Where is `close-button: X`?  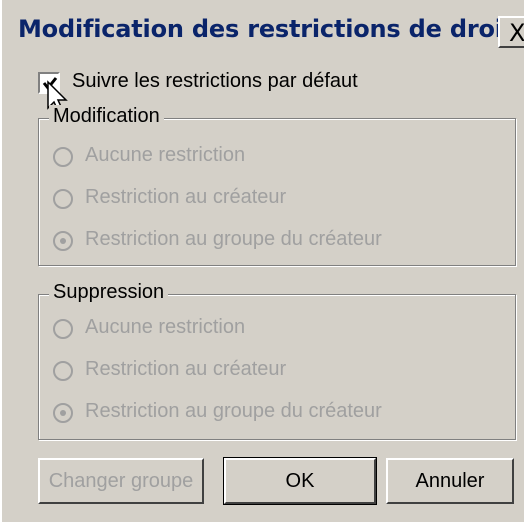
close-button: X is located at coordinates (511, 32).